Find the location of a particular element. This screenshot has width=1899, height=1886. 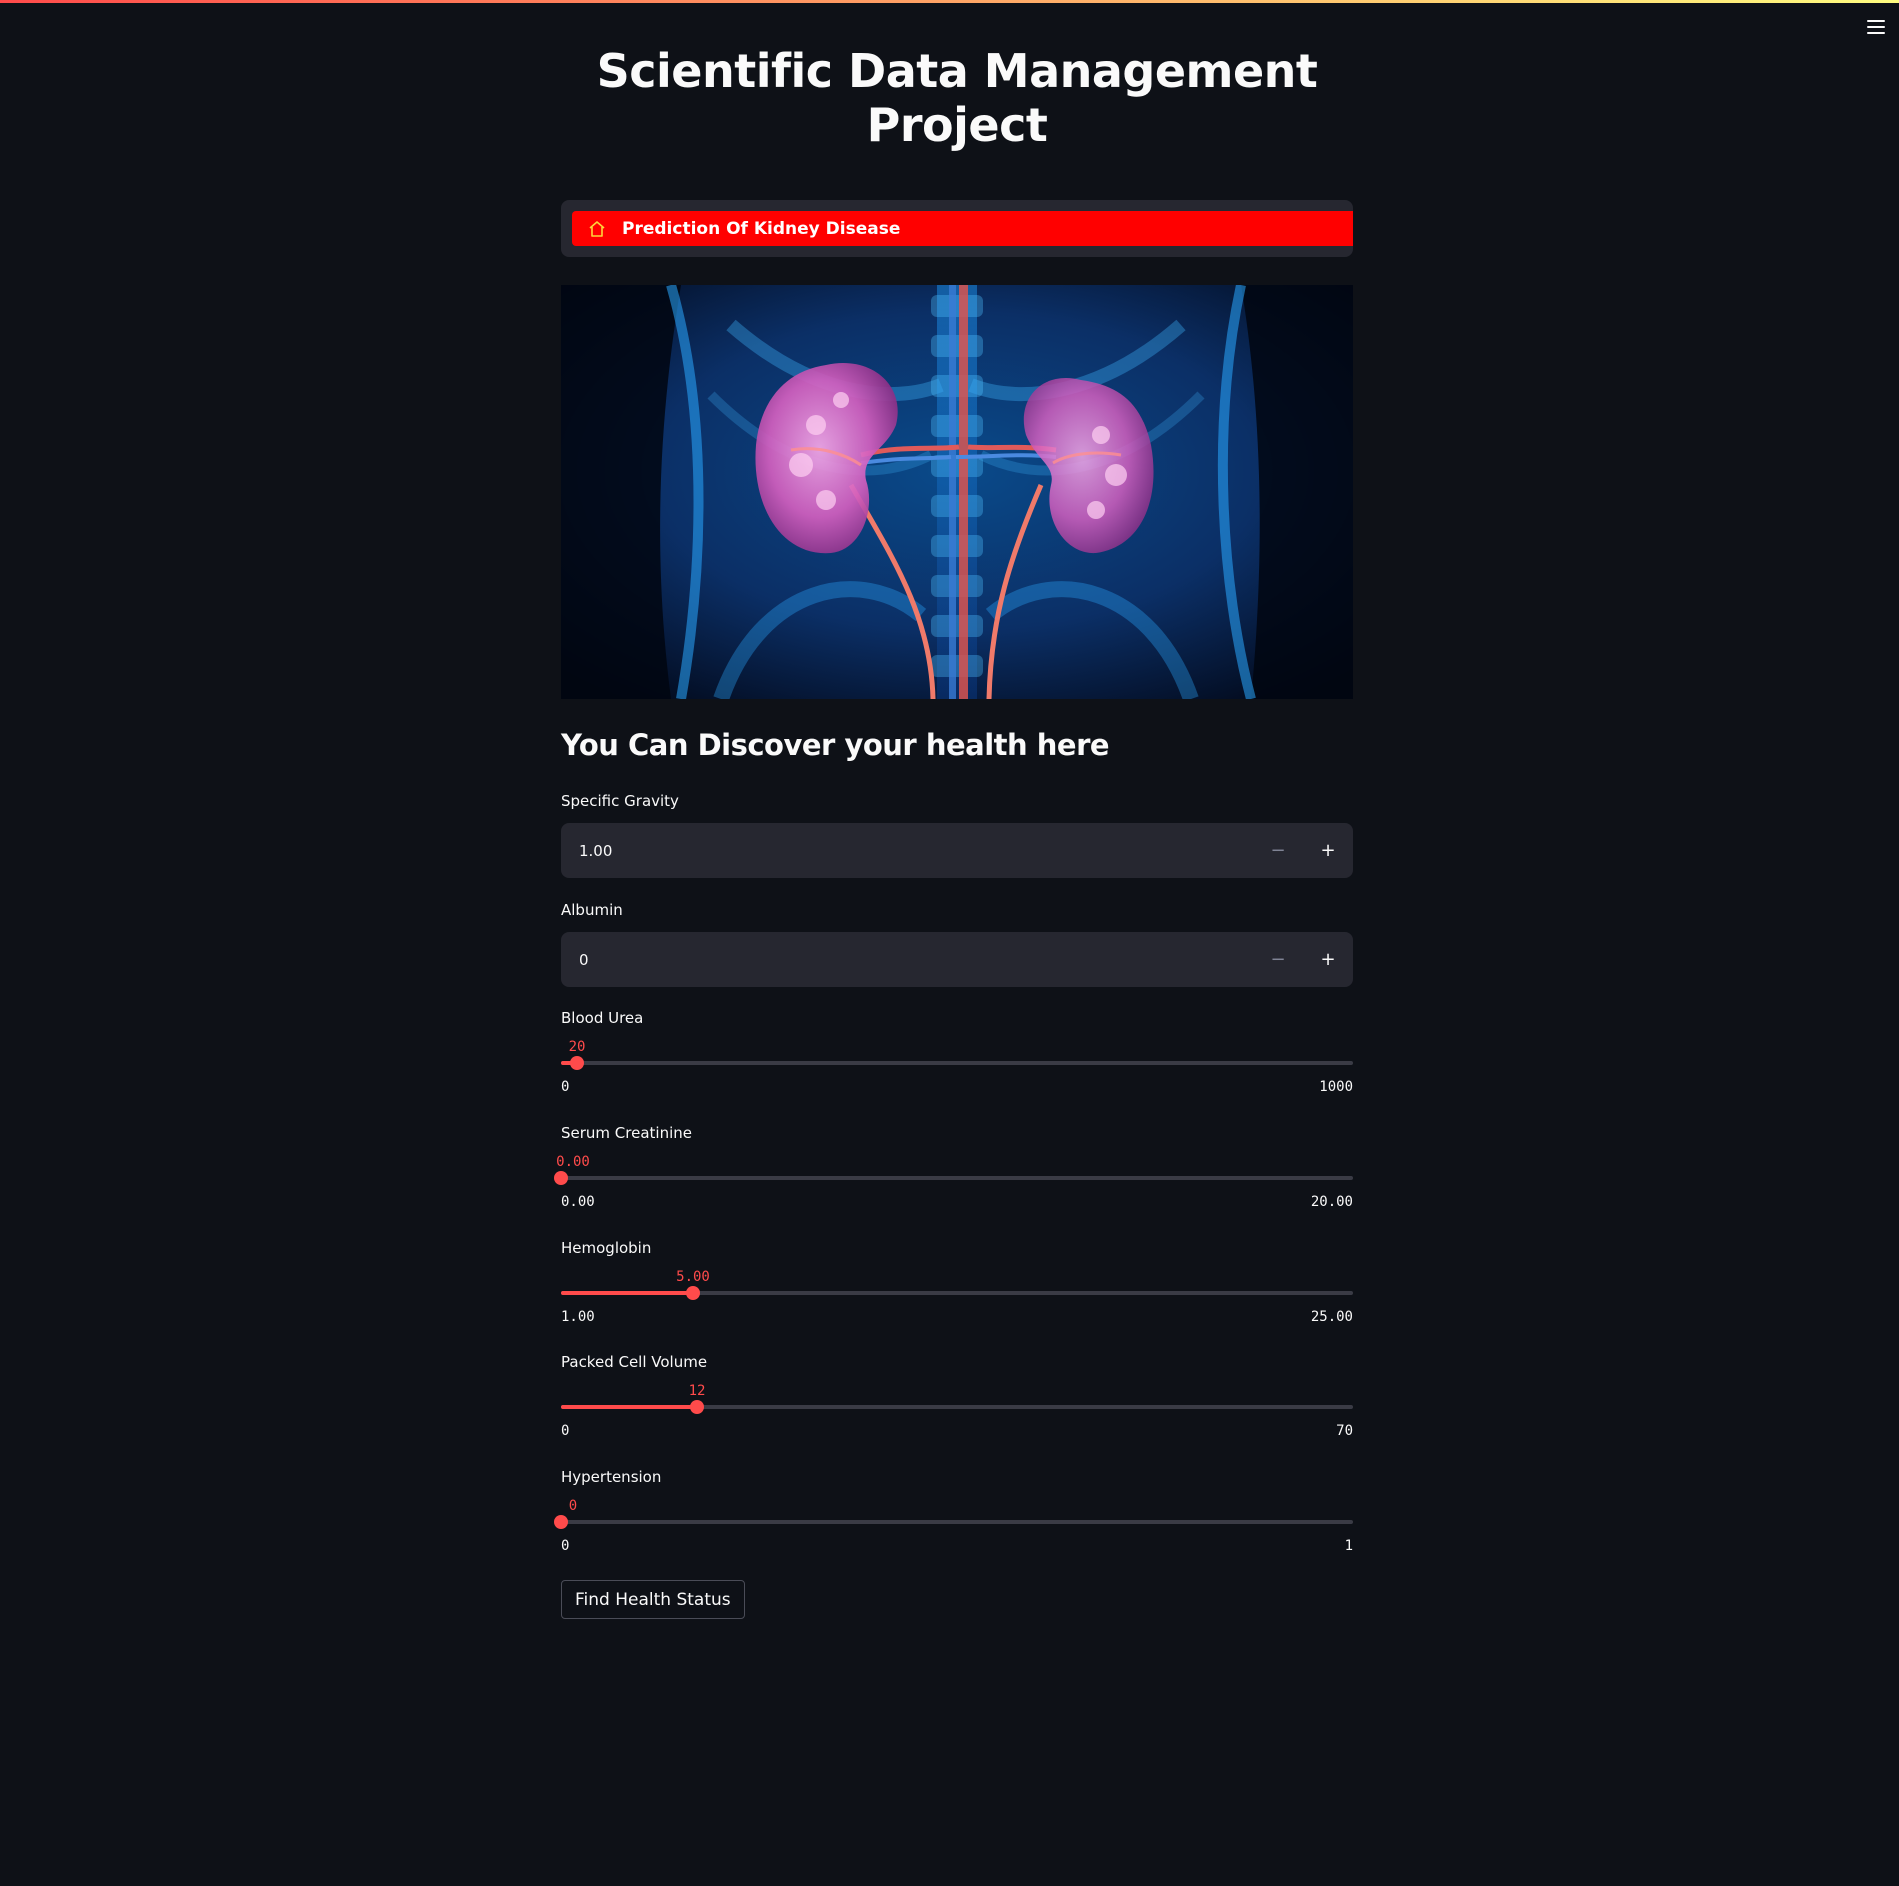

packed-cell-volume-slider: 12 0 70 is located at coordinates (957, 1418).